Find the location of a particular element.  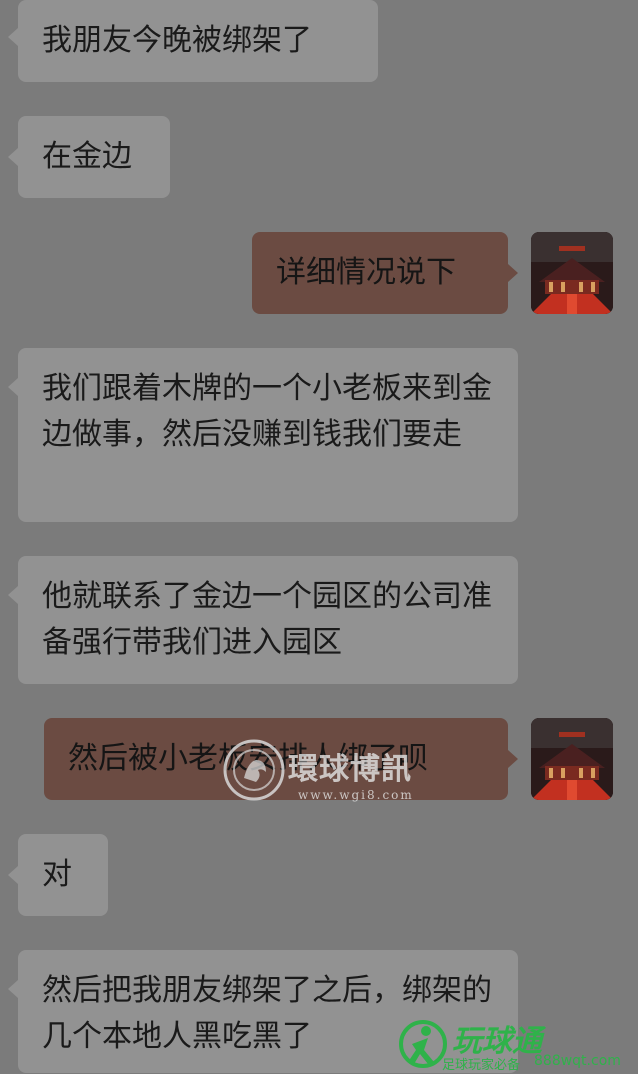

message-row-incoming: 在金边 is located at coordinates (319, 157).